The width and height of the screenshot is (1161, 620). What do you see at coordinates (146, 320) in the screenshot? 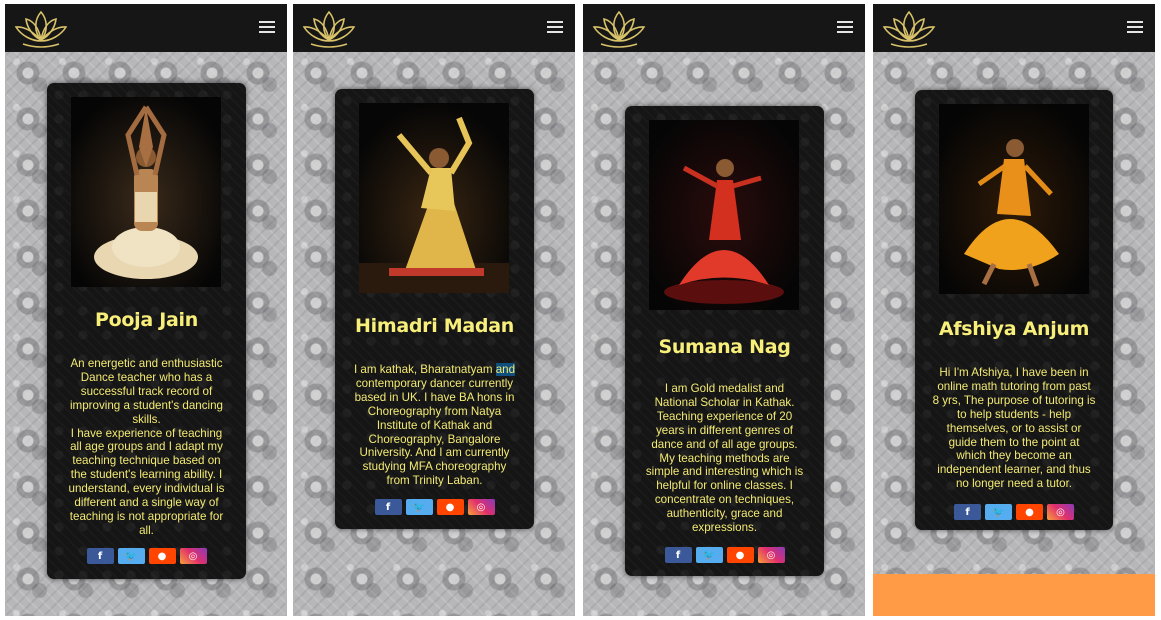
I see `teacher-name: Pooja Jain` at bounding box center [146, 320].